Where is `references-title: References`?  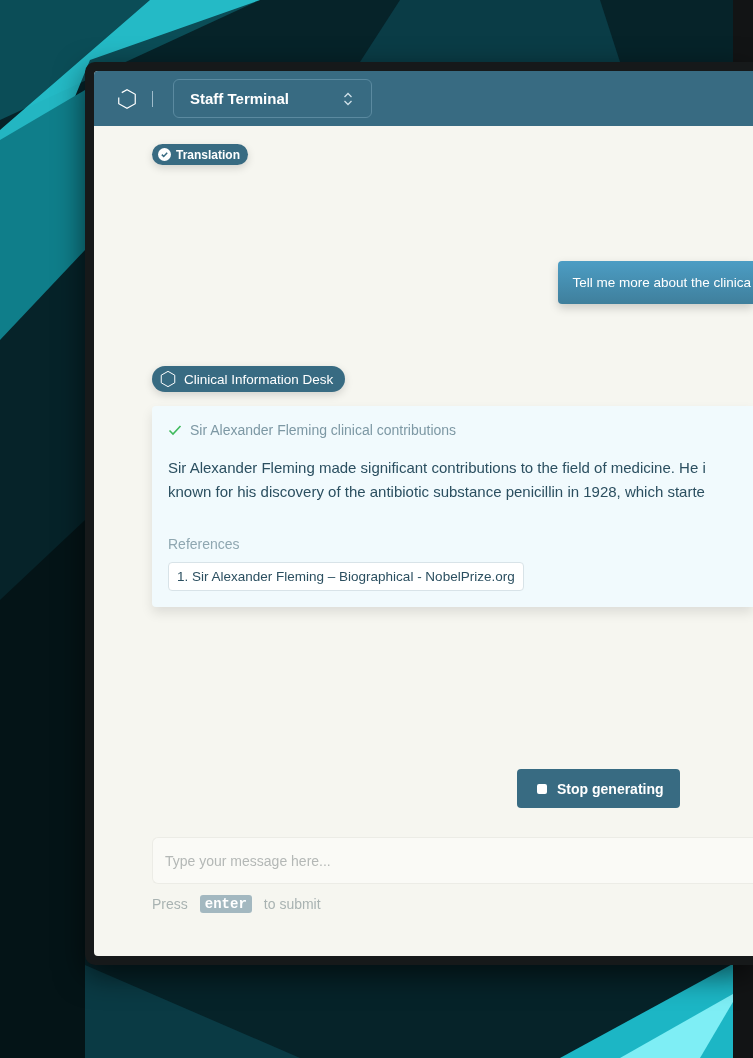
references-title: References is located at coordinates (204, 544).